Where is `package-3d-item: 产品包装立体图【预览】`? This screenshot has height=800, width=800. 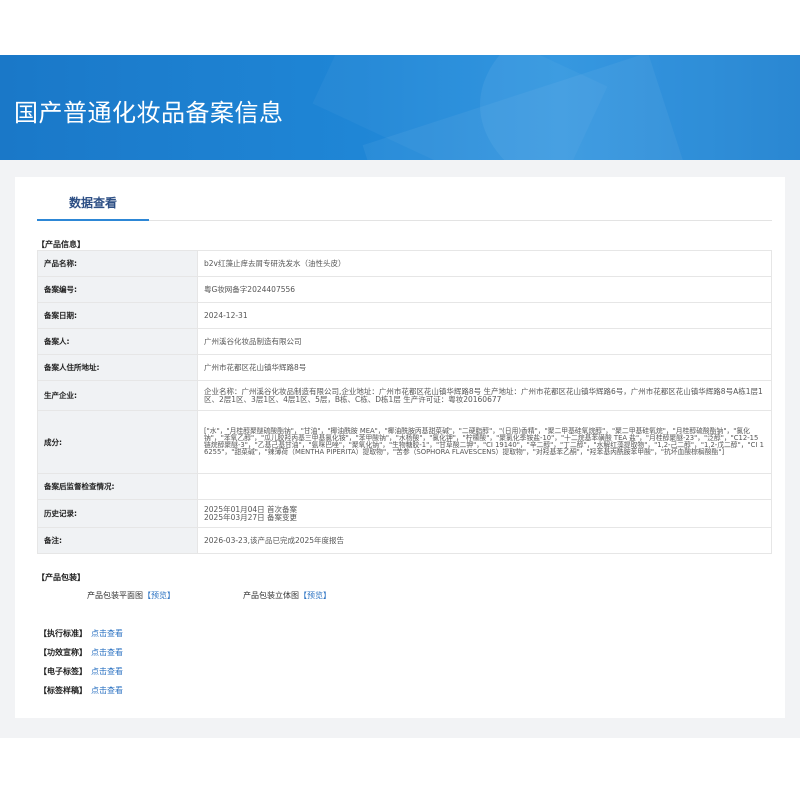 package-3d-item: 产品包装立体图【预览】 is located at coordinates (287, 595).